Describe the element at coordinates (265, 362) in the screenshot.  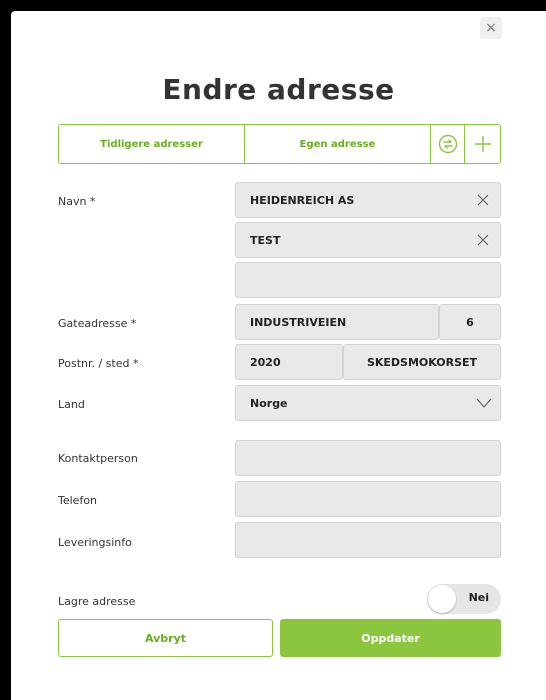
I see `postal-code-value: 2020` at that location.